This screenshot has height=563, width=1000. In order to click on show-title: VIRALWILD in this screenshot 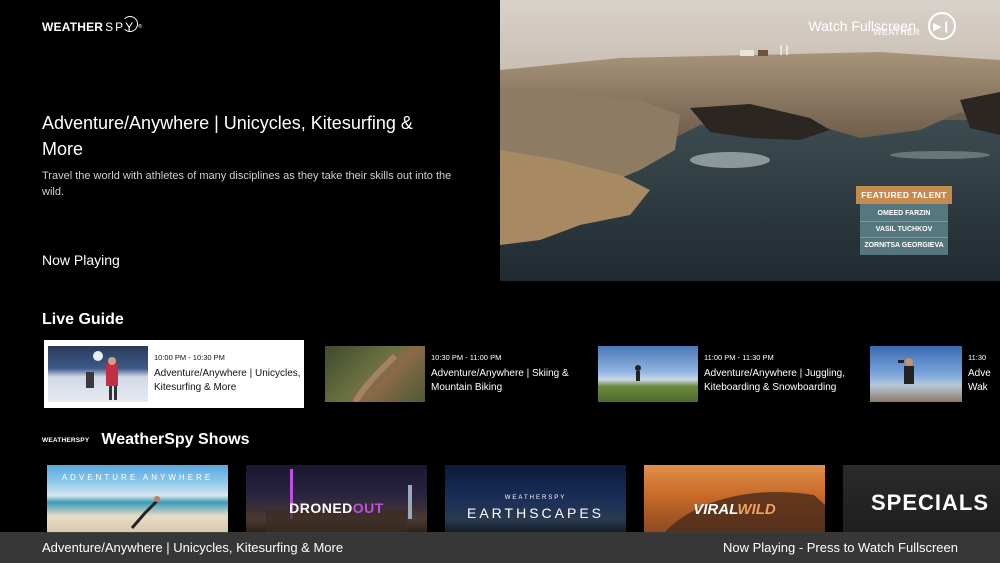, I will do `click(734, 509)`.